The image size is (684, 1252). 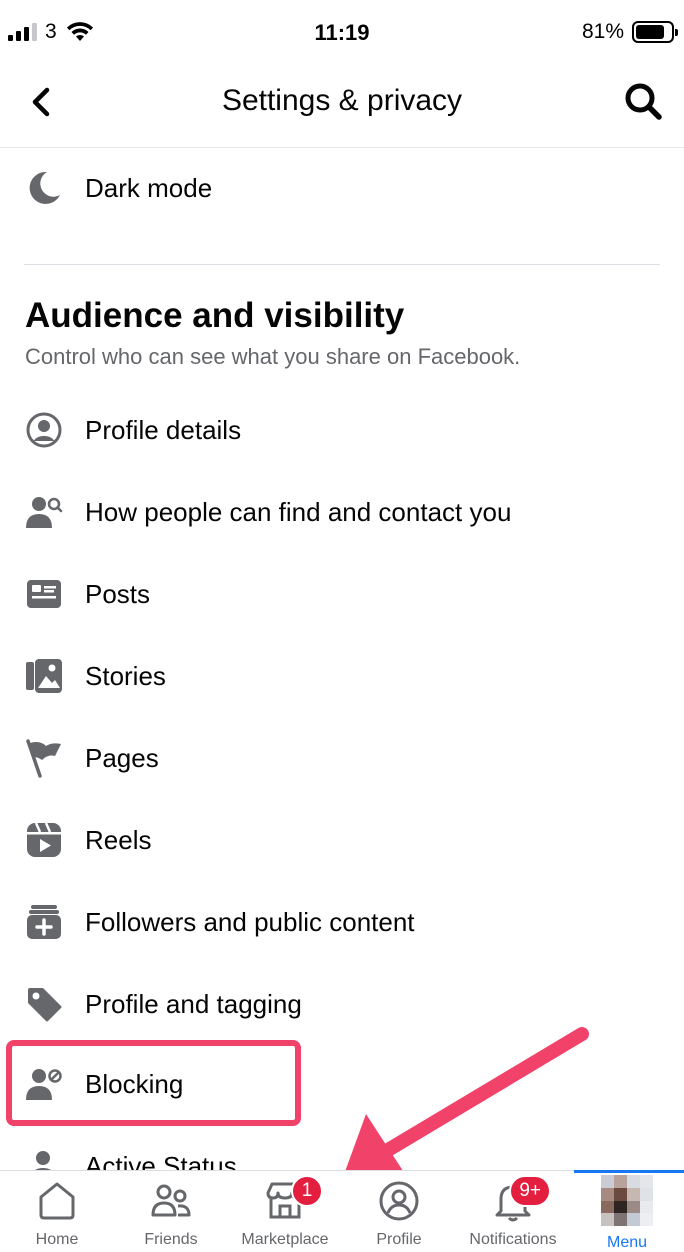 I want to click on setting-followers: Followers and public content, so click(x=342, y=922).